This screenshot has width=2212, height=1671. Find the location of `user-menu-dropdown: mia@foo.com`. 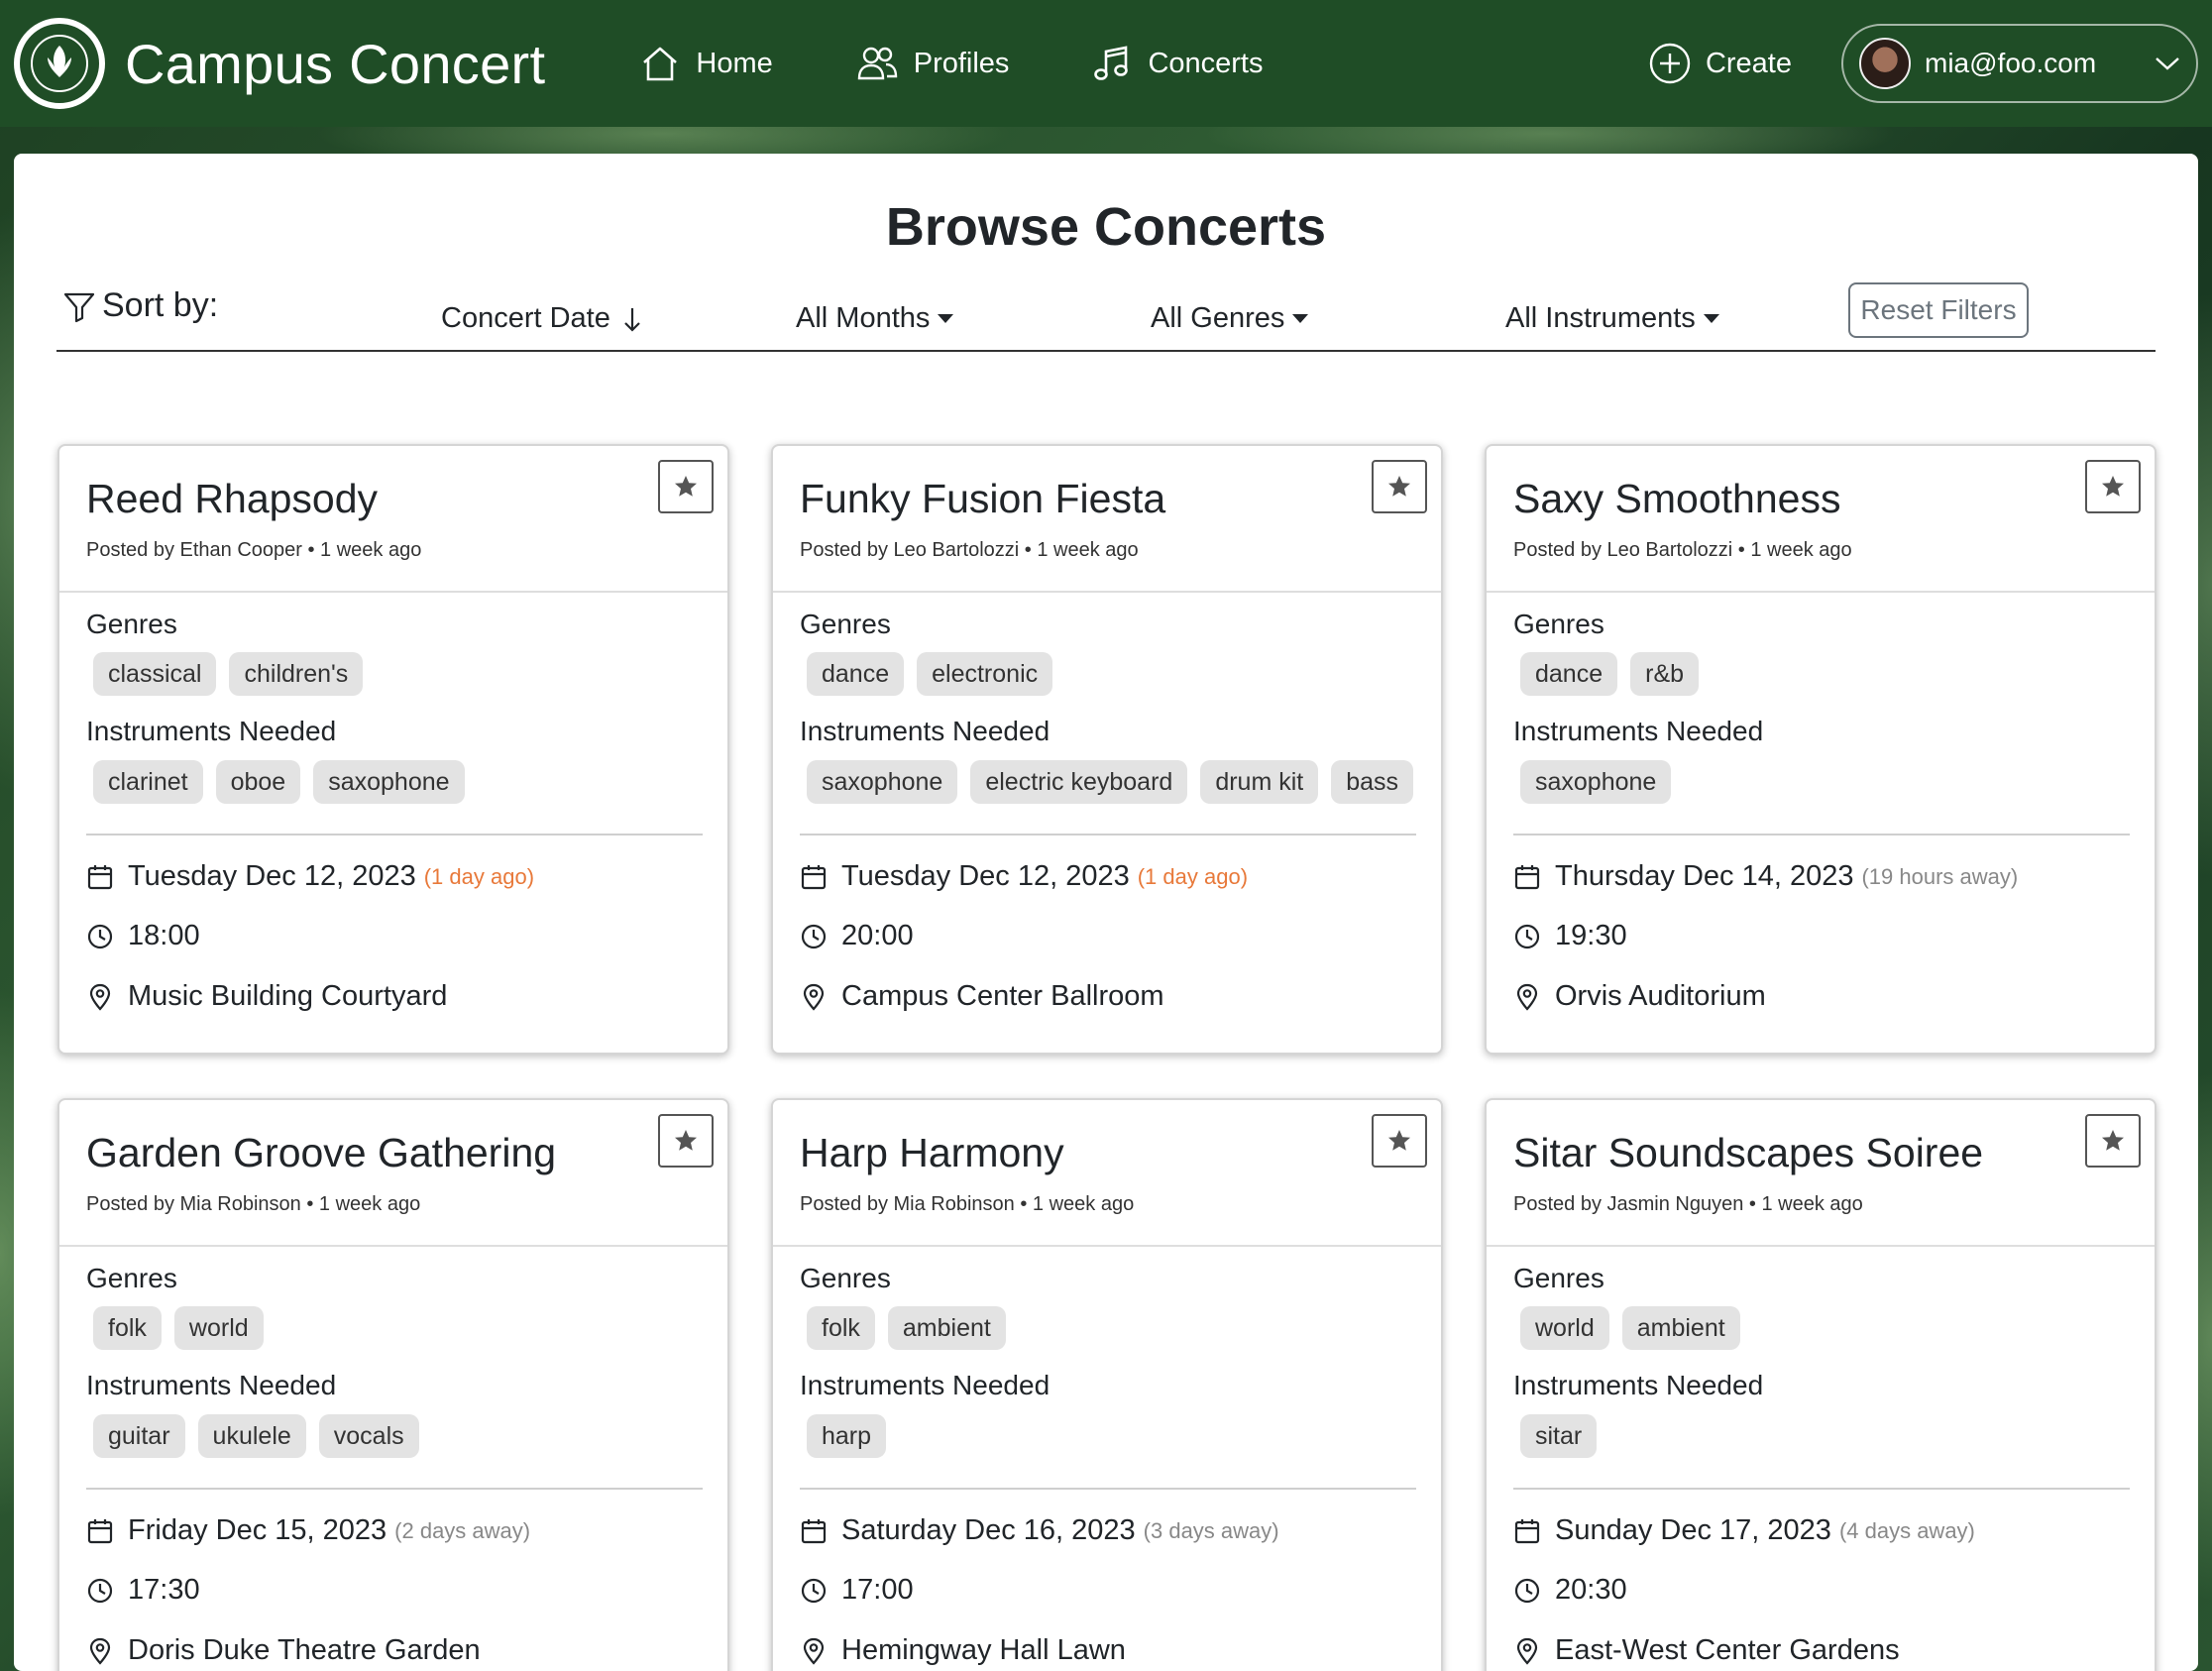

user-menu-dropdown: mia@foo.com is located at coordinates (2019, 63).